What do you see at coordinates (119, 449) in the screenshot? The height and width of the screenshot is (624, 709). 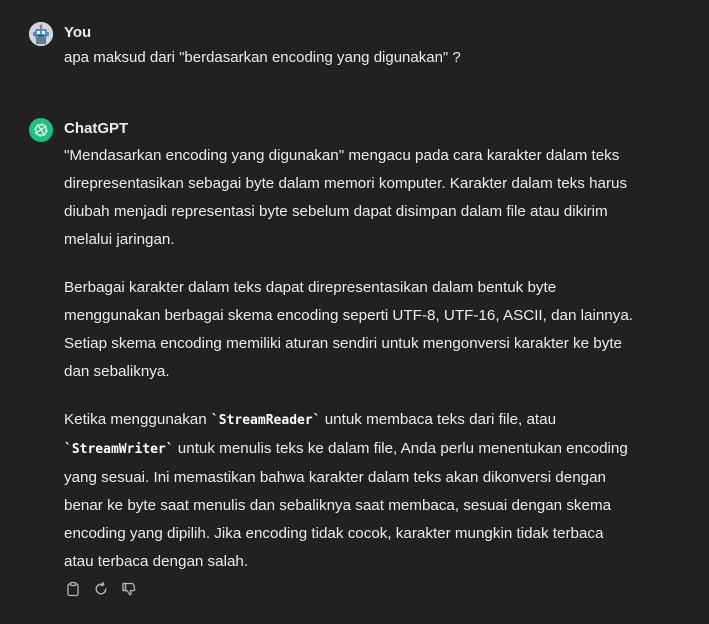 I see `inline-code-streamwriter: `StreamWriter`` at bounding box center [119, 449].